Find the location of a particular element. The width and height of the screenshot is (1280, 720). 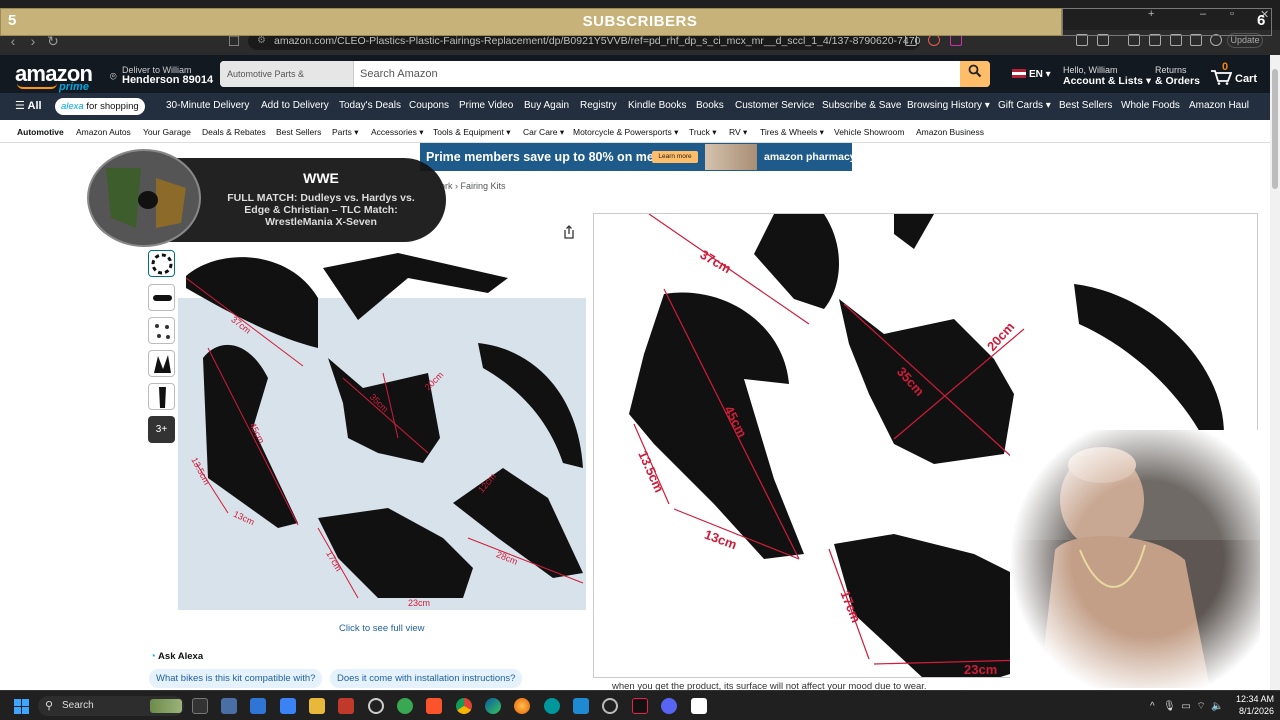

tray-overflow-icon: ^ is located at coordinates (1152, 706).